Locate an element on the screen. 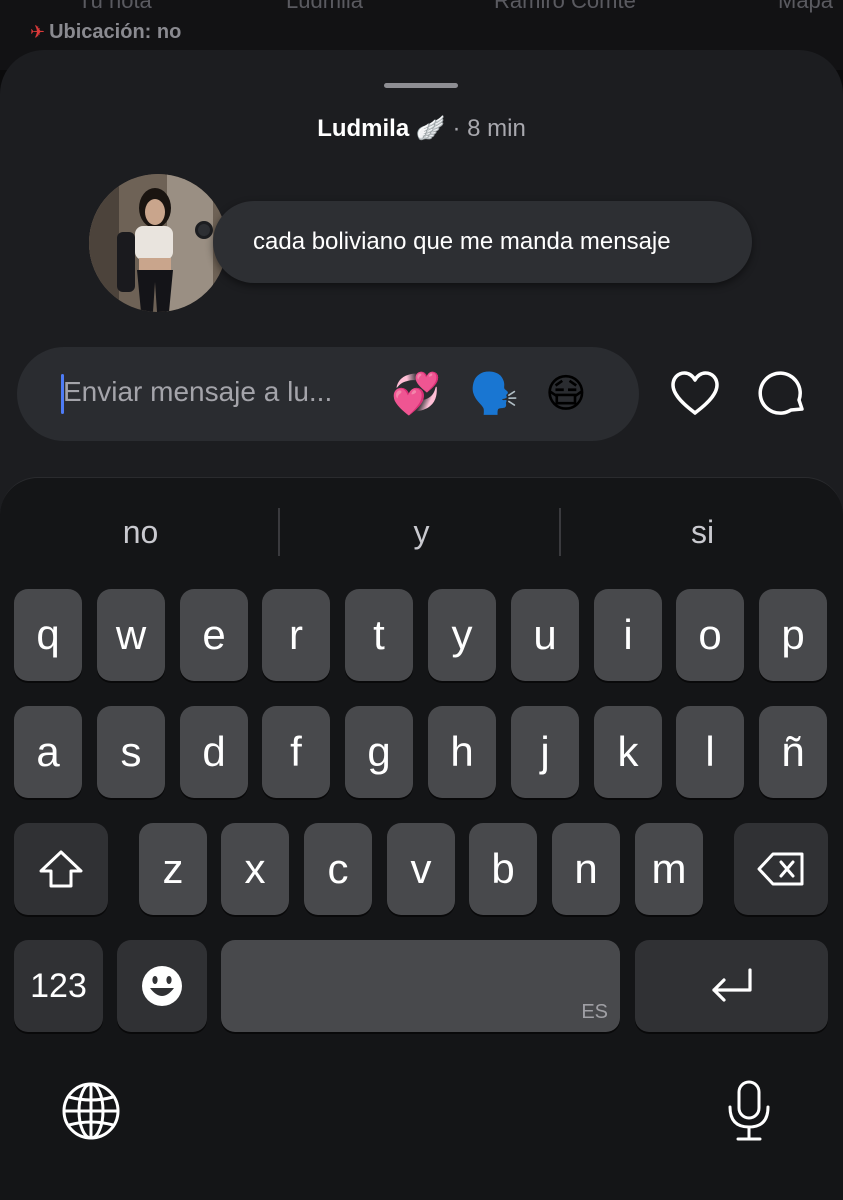 The width and height of the screenshot is (843, 1200). space-key: ES is located at coordinates (420, 986).